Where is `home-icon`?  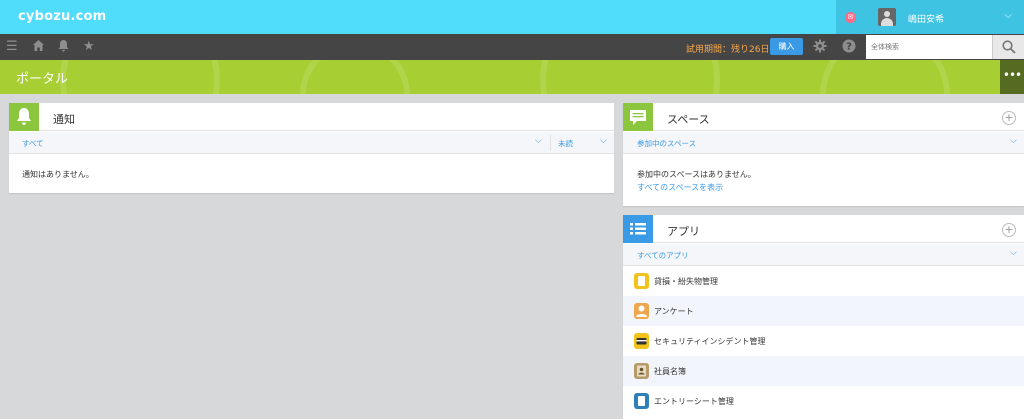
home-icon is located at coordinates (38, 48).